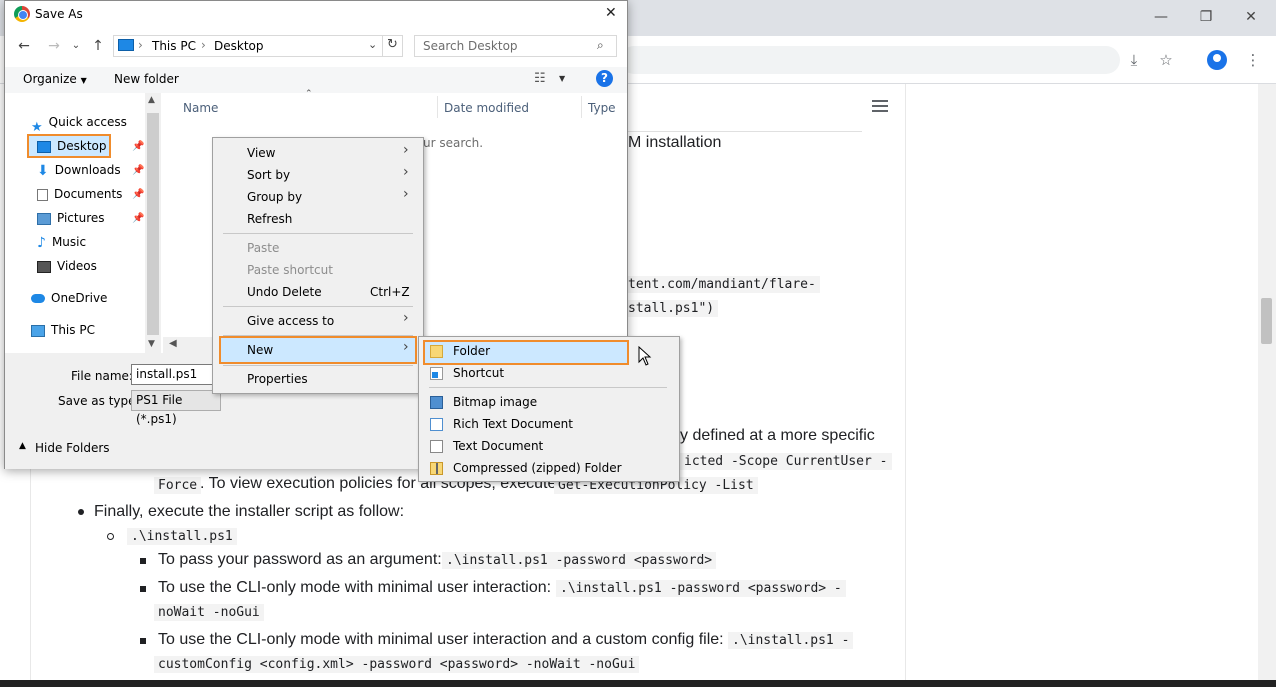  What do you see at coordinates (284, 292) in the screenshot?
I see `menu-item-undo-delete: Undo Delete` at bounding box center [284, 292].